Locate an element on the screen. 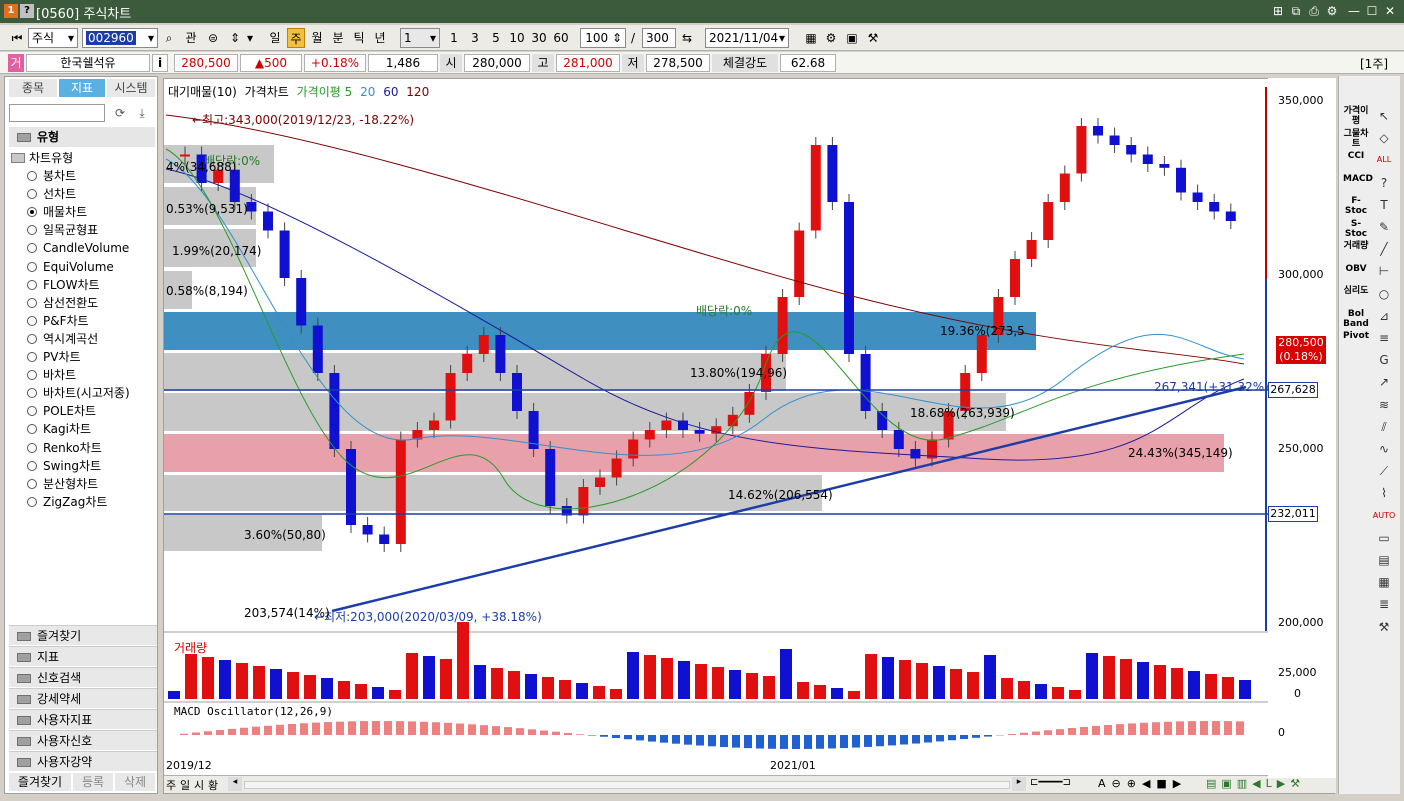 The image size is (1404, 801). config-icon: ⚙ is located at coordinates (831, 38).